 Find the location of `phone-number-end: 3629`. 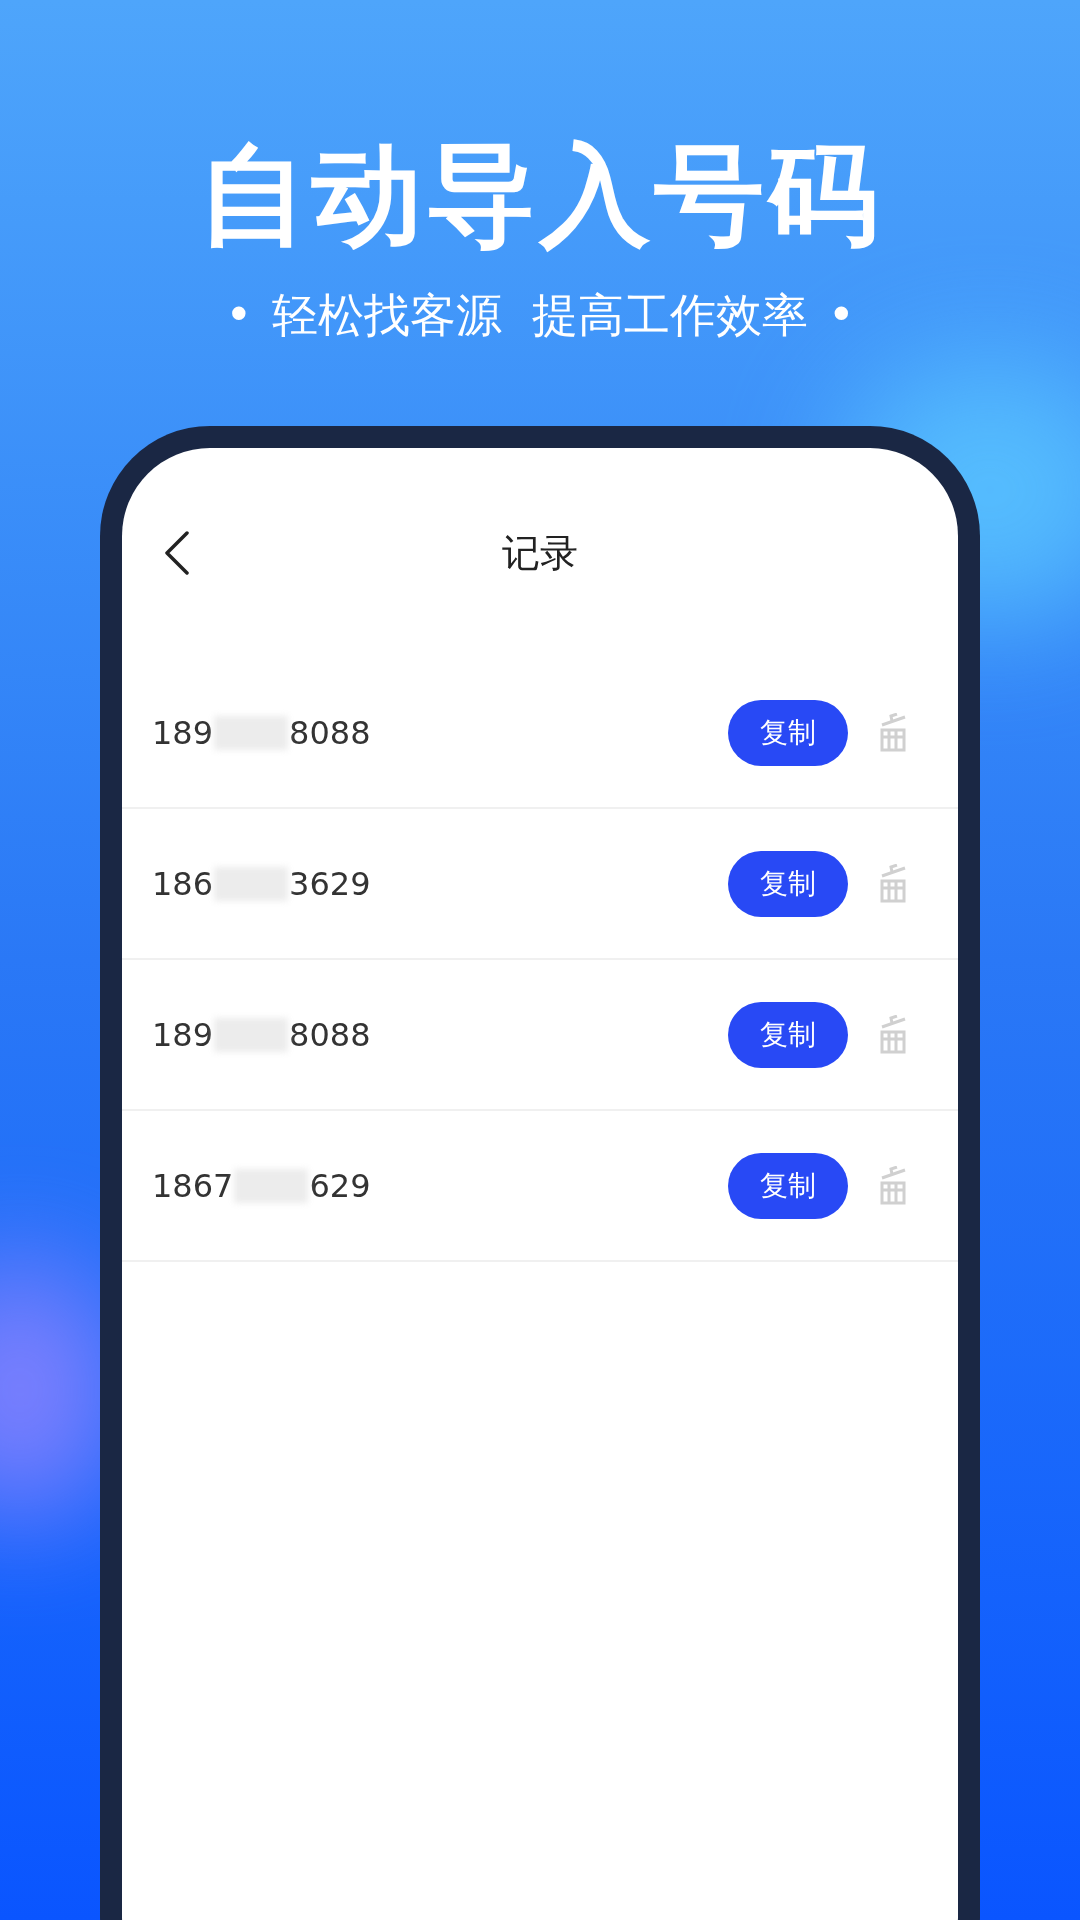

phone-number-end: 3629 is located at coordinates (330, 884).